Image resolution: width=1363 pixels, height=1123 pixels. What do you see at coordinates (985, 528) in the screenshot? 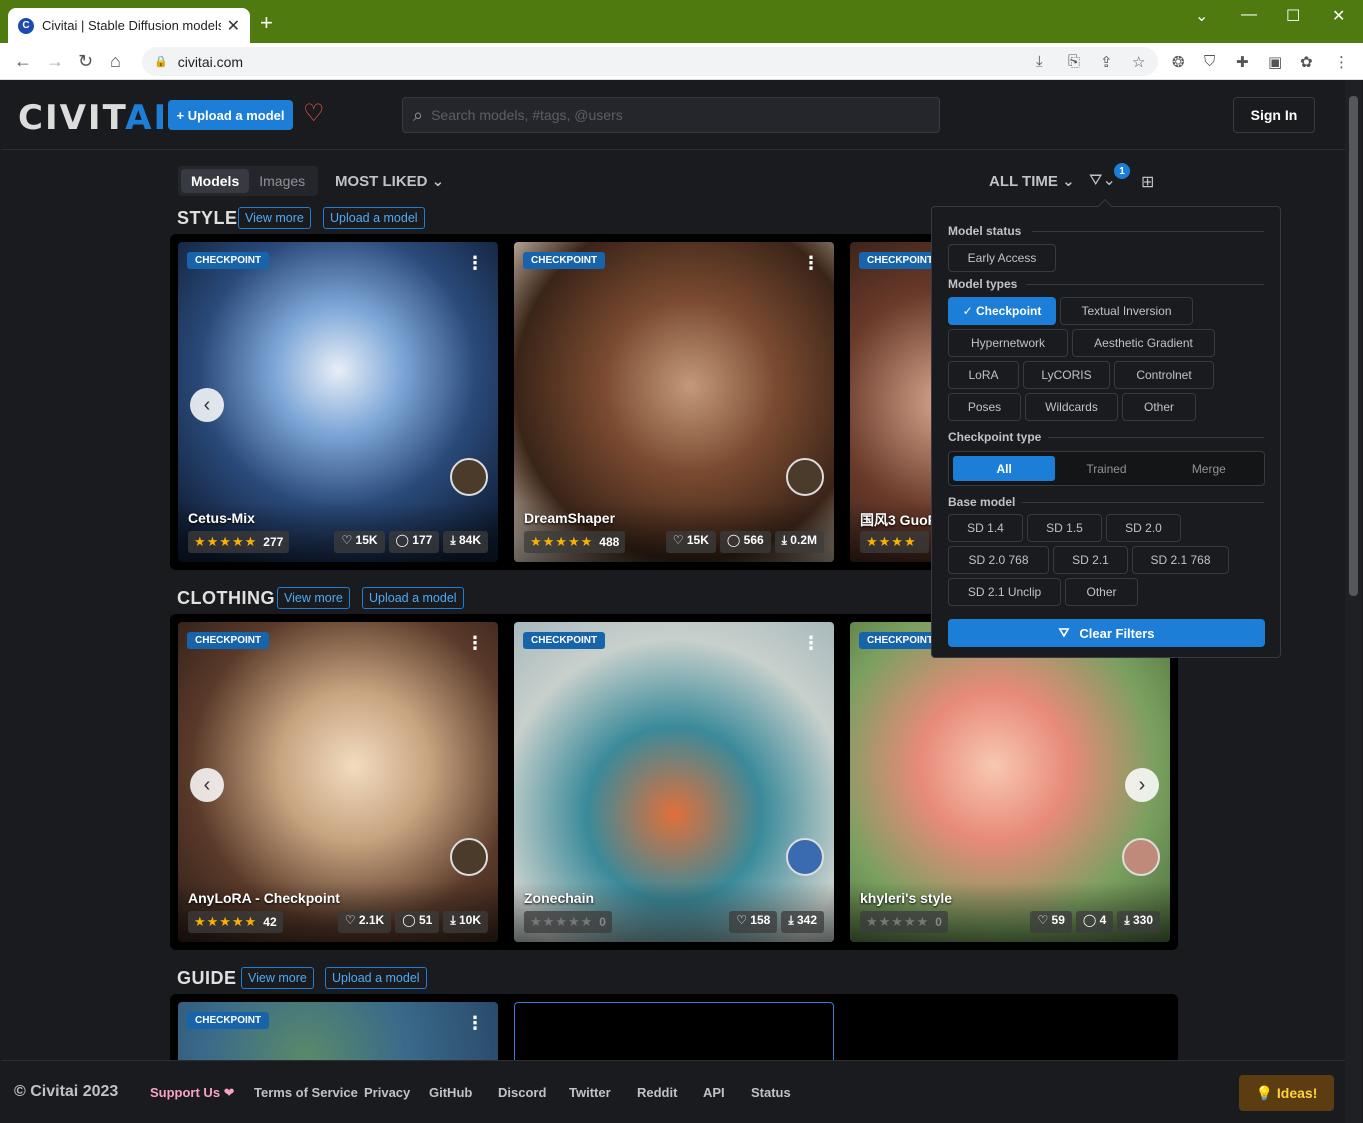
I see `filter-chip-sd-1-4: SD 1.4` at bounding box center [985, 528].